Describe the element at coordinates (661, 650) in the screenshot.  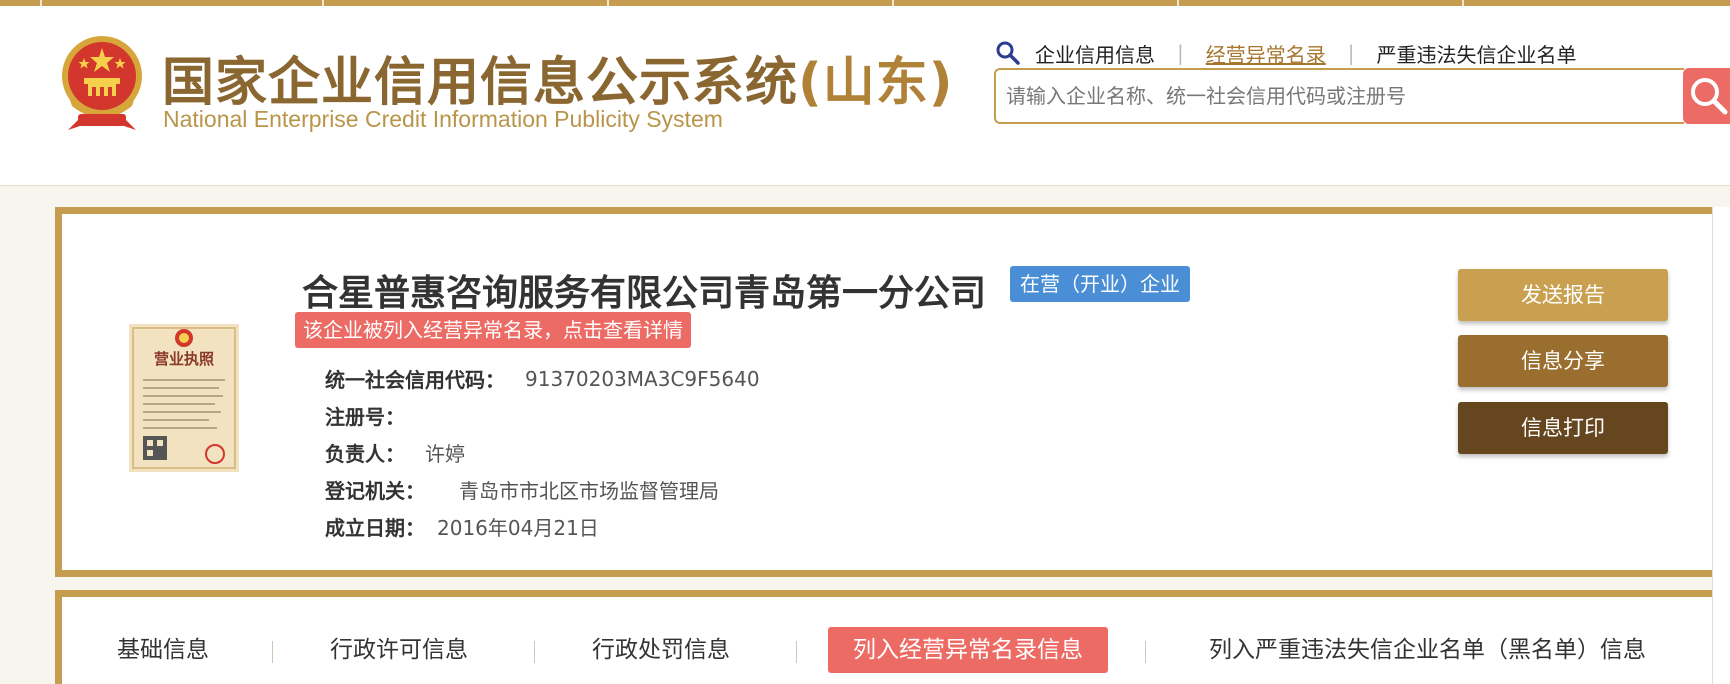
I see `tab-admin-penalty: 行政处罚信息` at that location.